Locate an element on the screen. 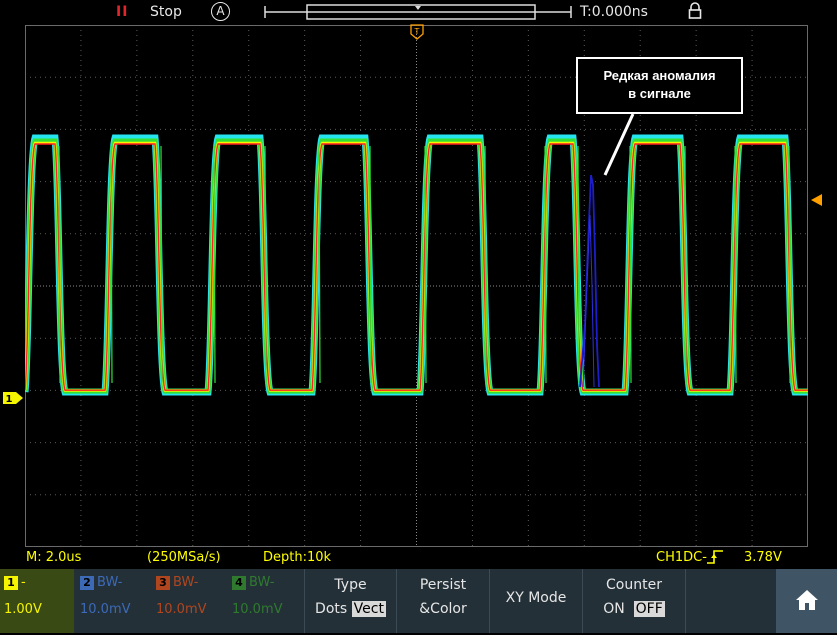 This screenshot has width=837, height=635. channel-3-button: 3 BW- 10.0mV is located at coordinates (189, 601).